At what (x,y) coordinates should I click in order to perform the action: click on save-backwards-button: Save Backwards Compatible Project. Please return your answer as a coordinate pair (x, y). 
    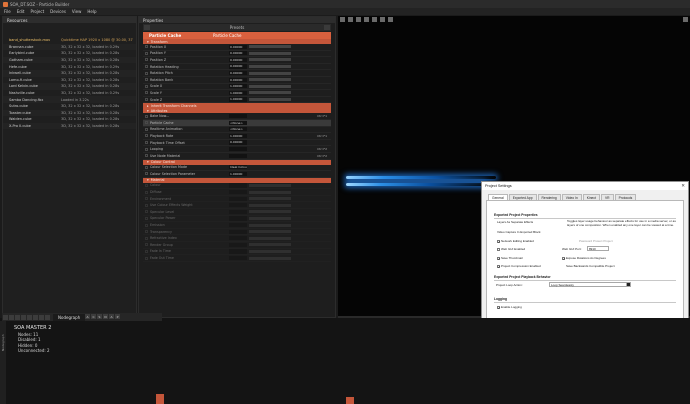
    Looking at the image, I should click on (590, 266).